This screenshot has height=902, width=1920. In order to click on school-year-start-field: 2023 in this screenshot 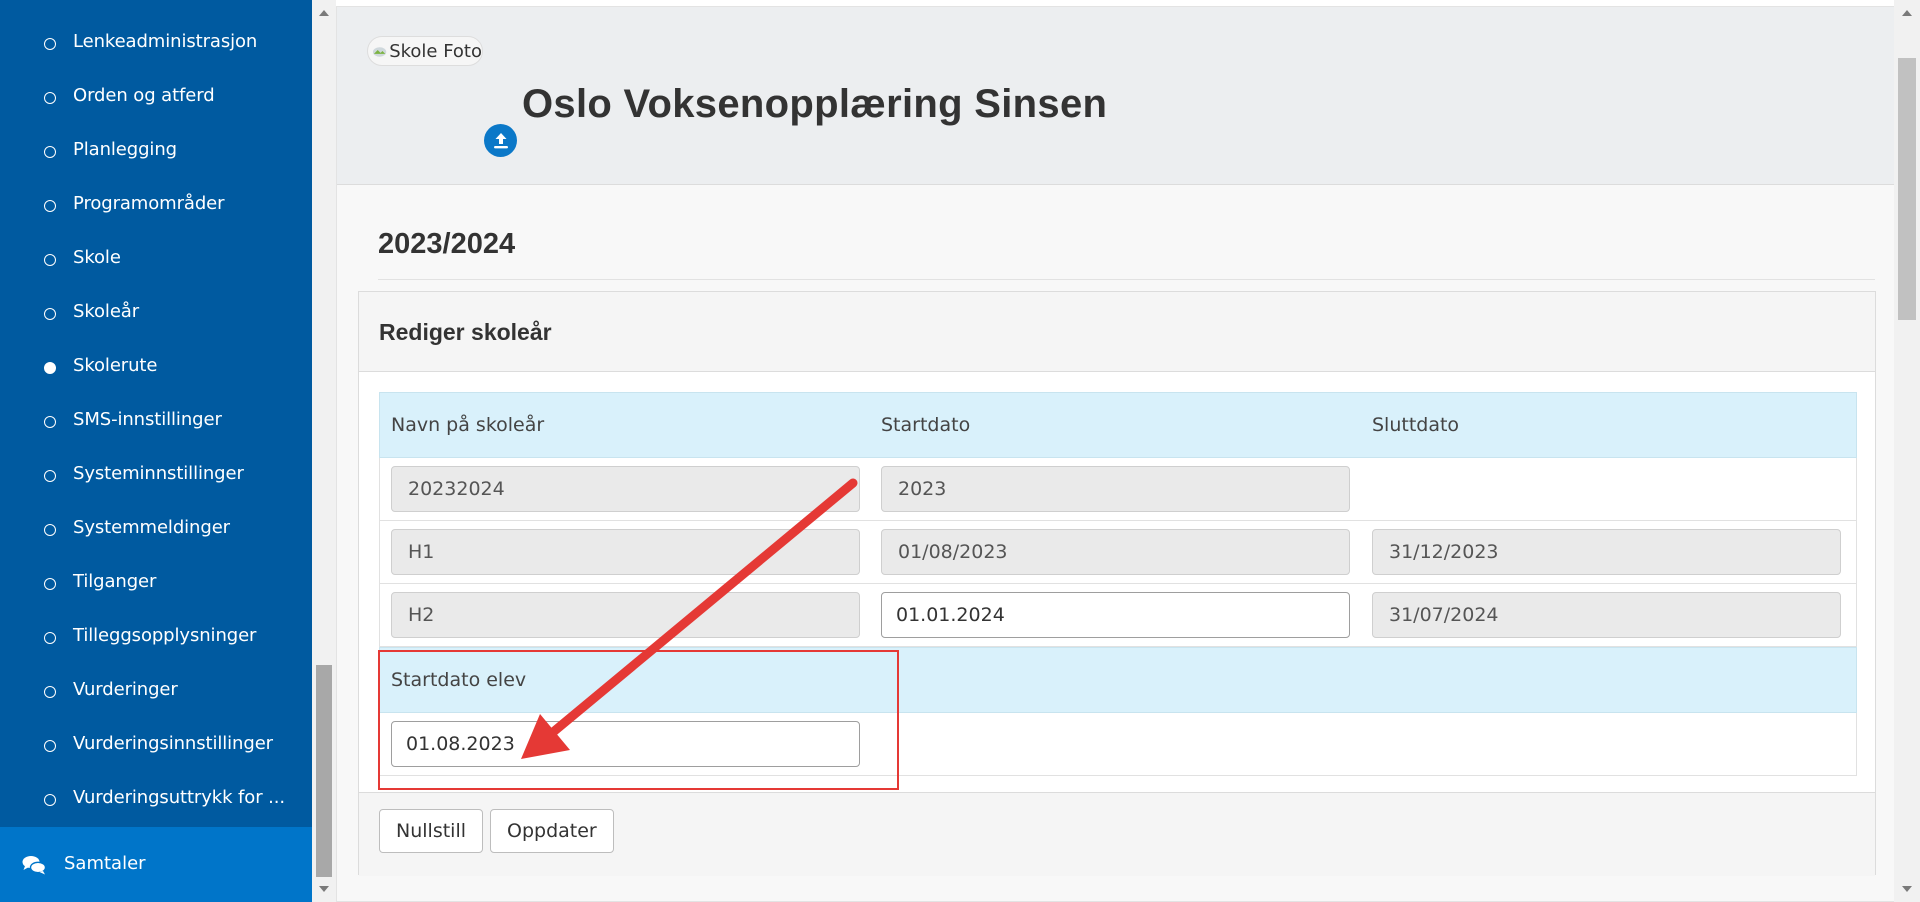, I will do `click(1115, 489)`.